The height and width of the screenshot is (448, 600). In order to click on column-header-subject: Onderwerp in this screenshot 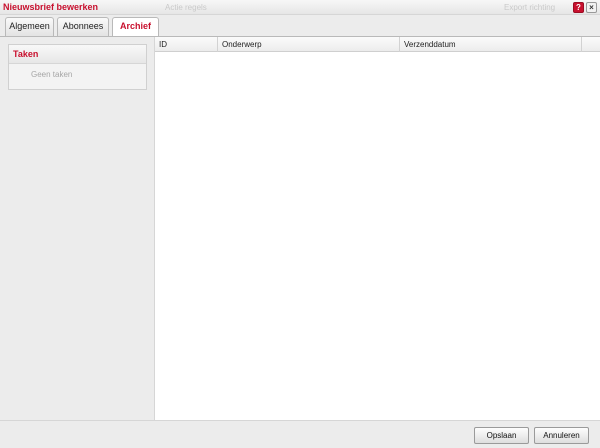, I will do `click(309, 44)`.